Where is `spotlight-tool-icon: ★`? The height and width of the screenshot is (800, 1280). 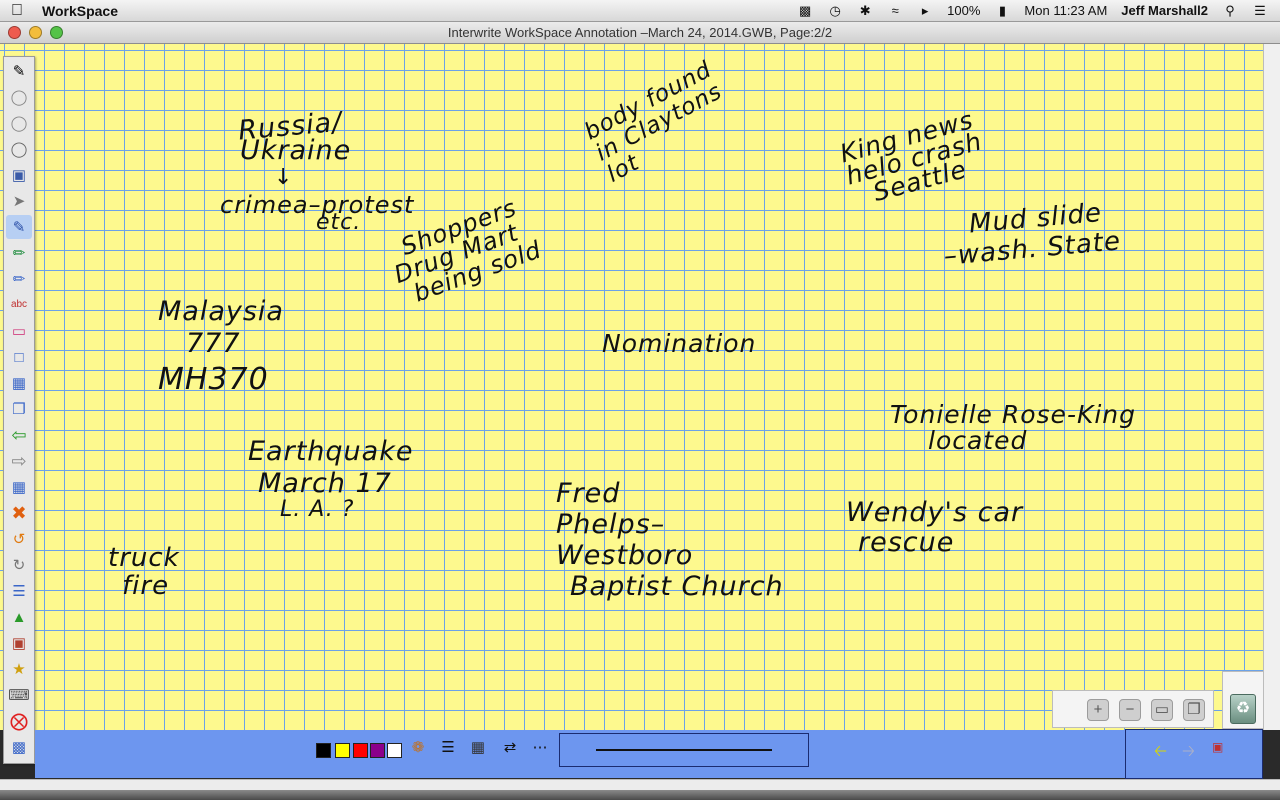 spotlight-tool-icon: ★ is located at coordinates (19, 669).